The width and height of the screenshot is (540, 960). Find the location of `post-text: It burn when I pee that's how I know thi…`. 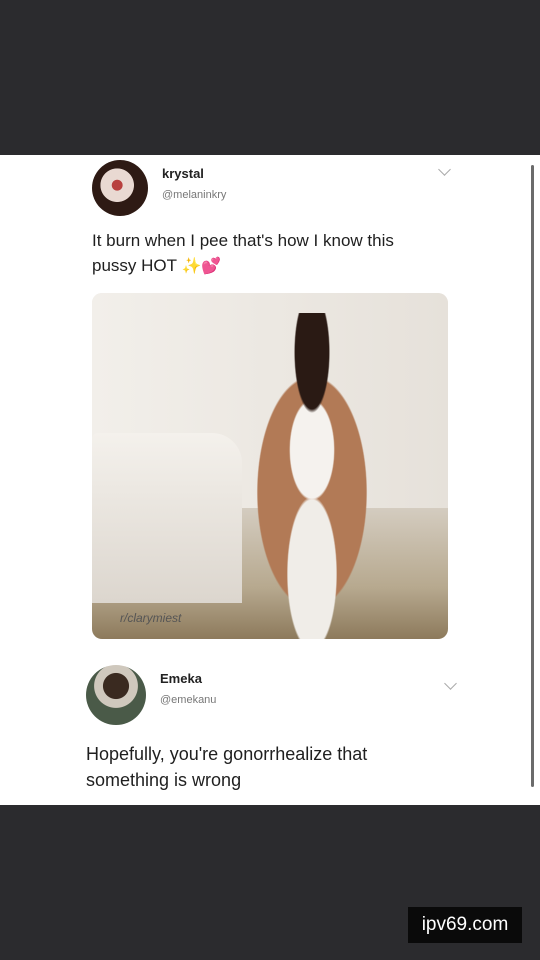

post-text: It burn when I pee that's how I know thi… is located at coordinates (243, 253).